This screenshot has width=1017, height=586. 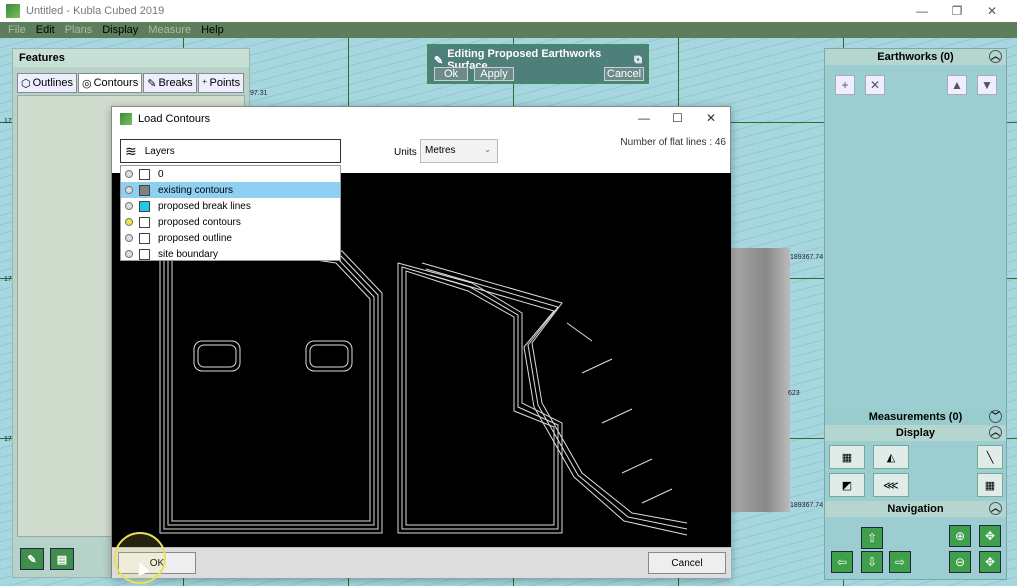 What do you see at coordinates (990, 485) in the screenshot?
I see `grid-toggle-button: ▦` at bounding box center [990, 485].